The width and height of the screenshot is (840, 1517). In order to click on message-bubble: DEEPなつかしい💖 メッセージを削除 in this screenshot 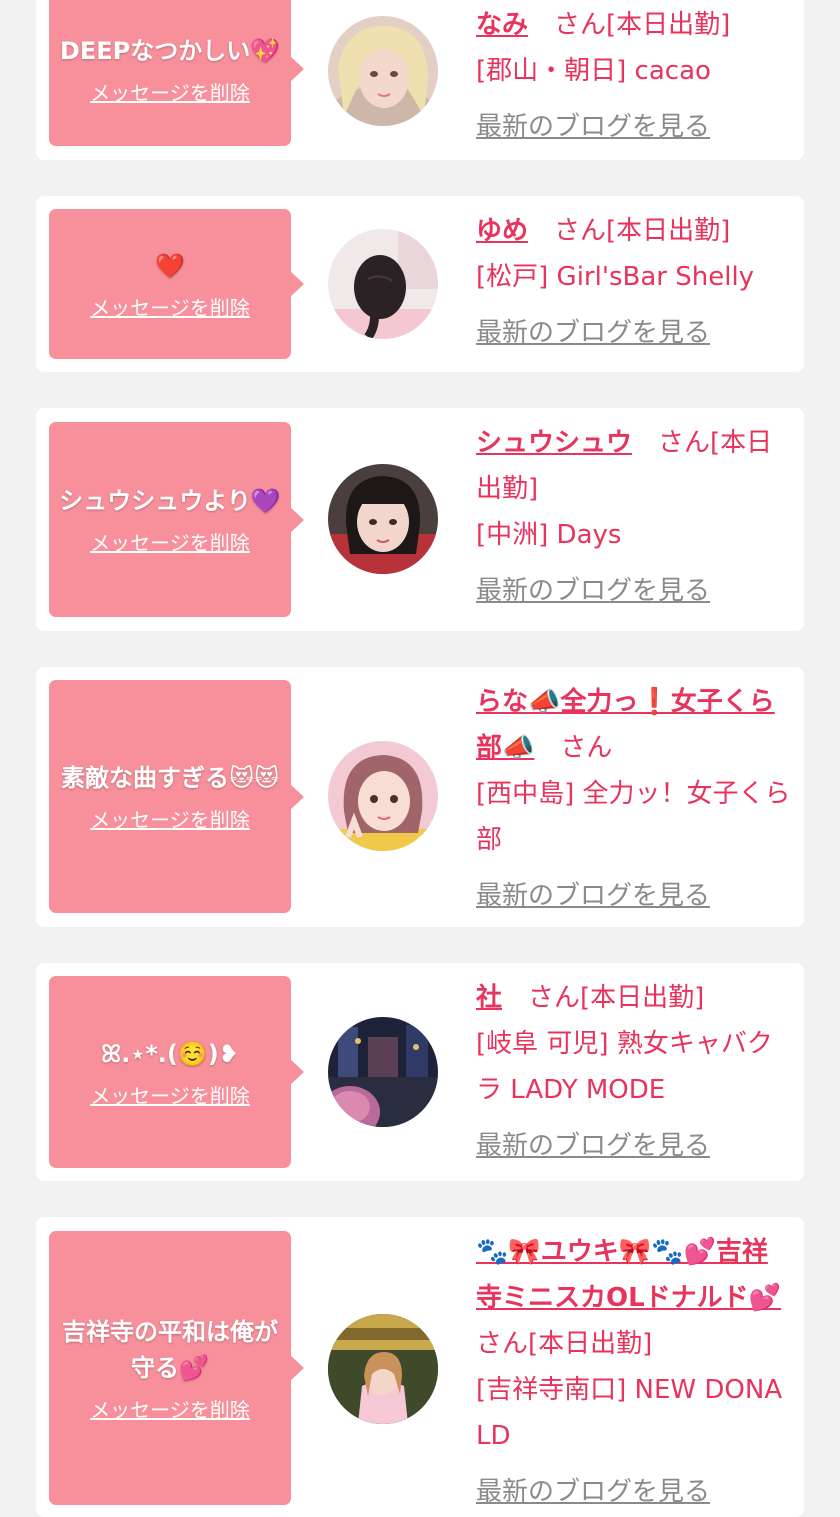, I will do `click(176, 73)`.